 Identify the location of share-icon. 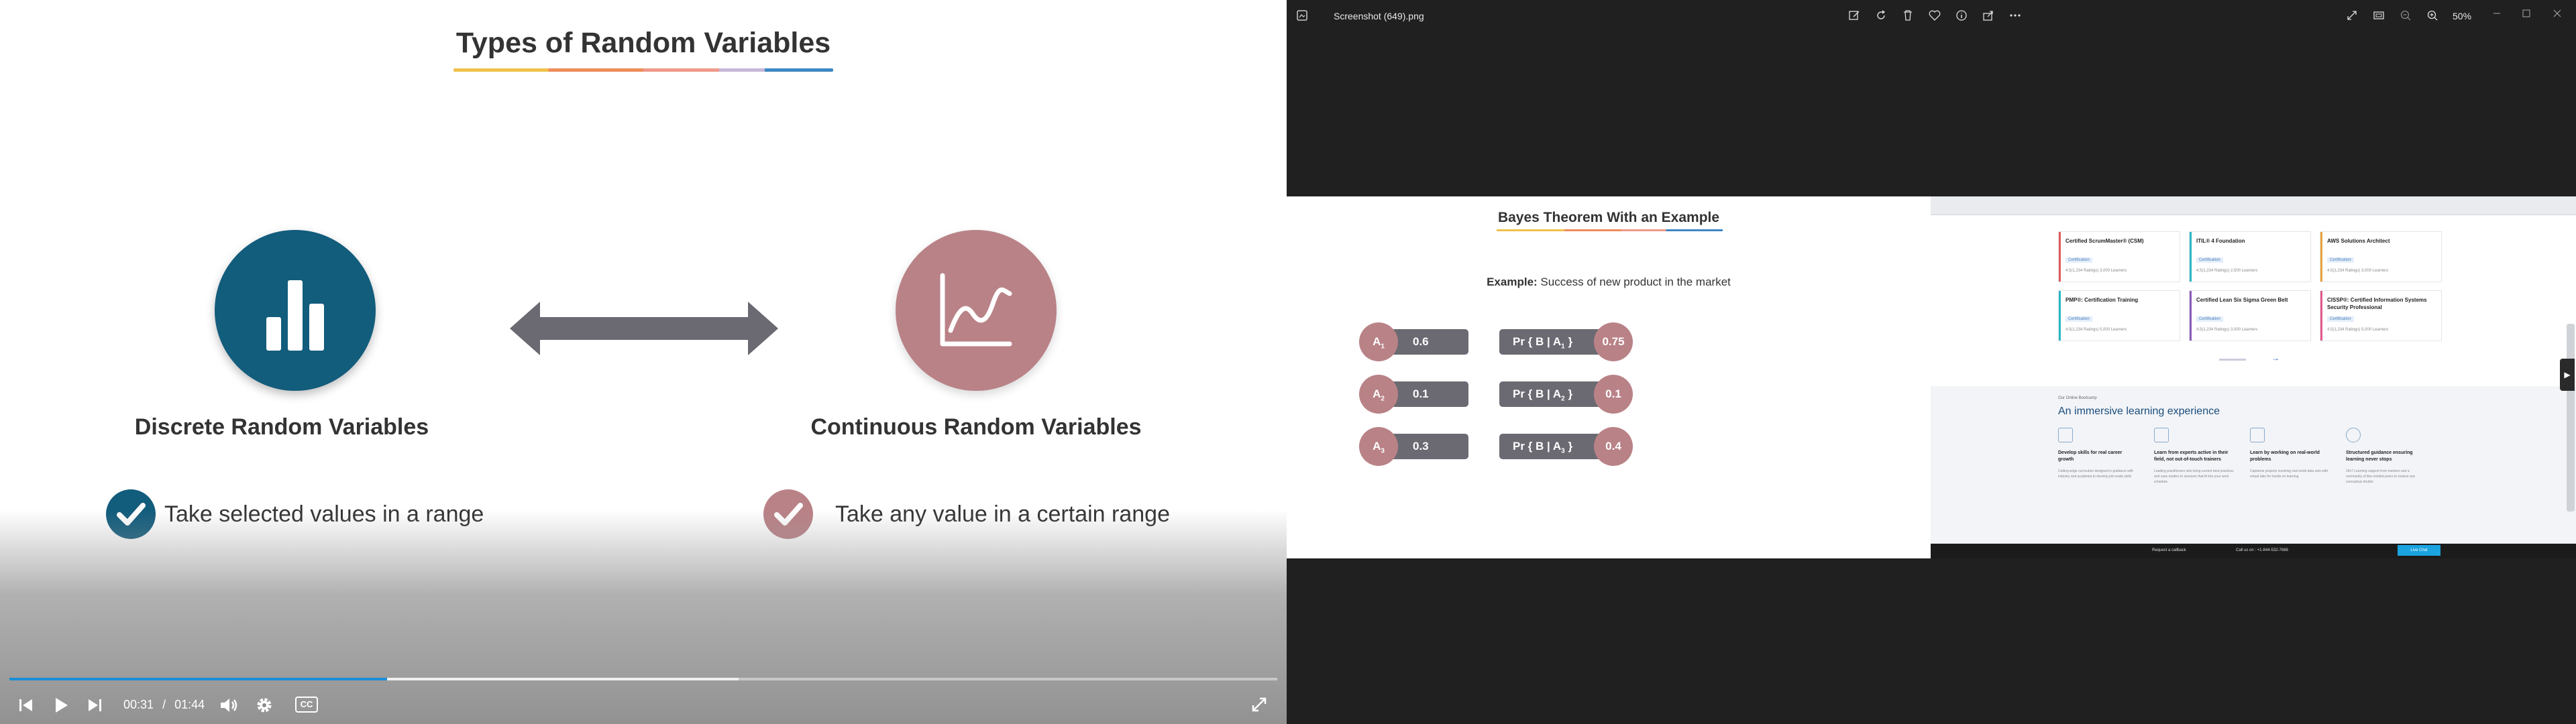
(1988, 15).